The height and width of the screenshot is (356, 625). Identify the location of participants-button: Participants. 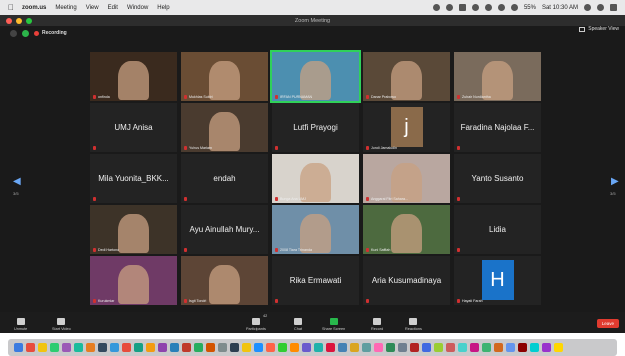
(256, 324).